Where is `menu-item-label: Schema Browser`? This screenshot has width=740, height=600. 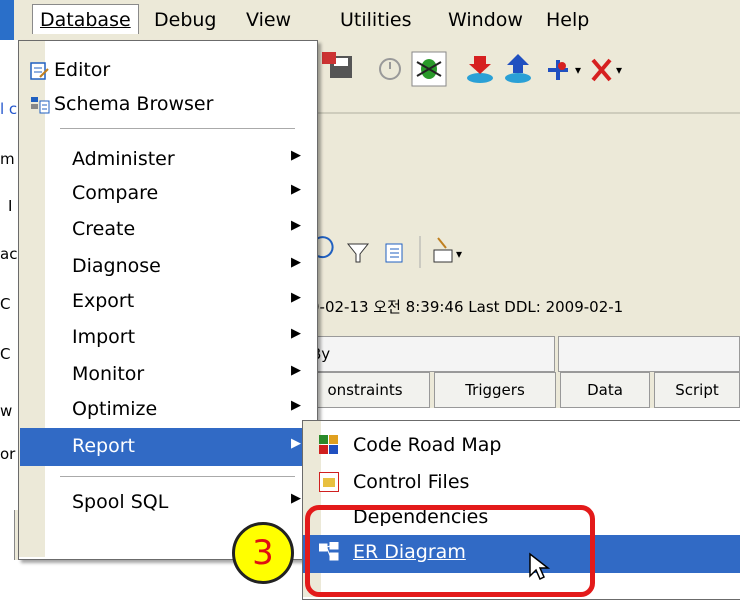 menu-item-label: Schema Browser is located at coordinates (134, 104).